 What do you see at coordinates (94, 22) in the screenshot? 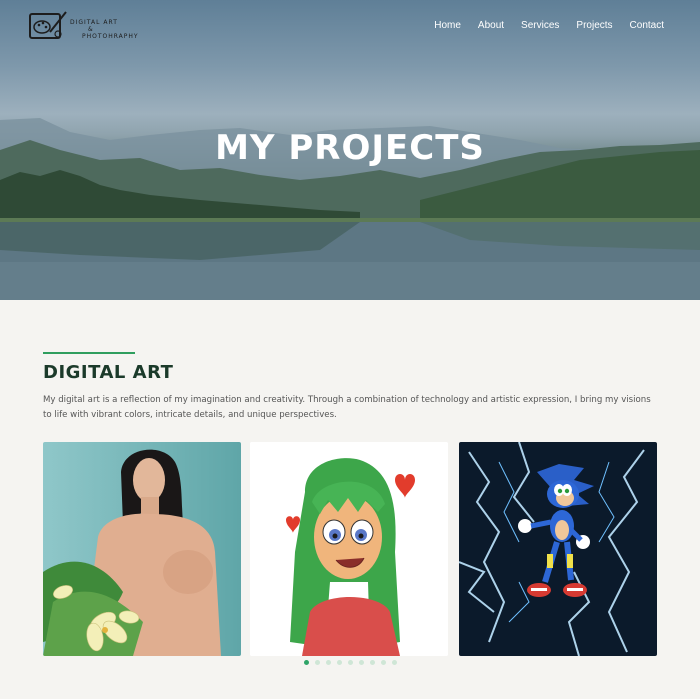
I see `logo-line-1: DIGITAL ART` at bounding box center [94, 22].